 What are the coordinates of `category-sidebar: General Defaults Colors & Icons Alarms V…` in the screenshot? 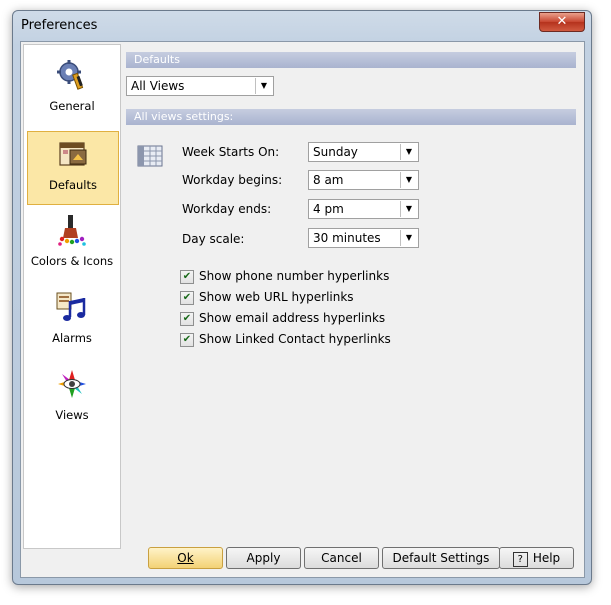 It's located at (72, 296).